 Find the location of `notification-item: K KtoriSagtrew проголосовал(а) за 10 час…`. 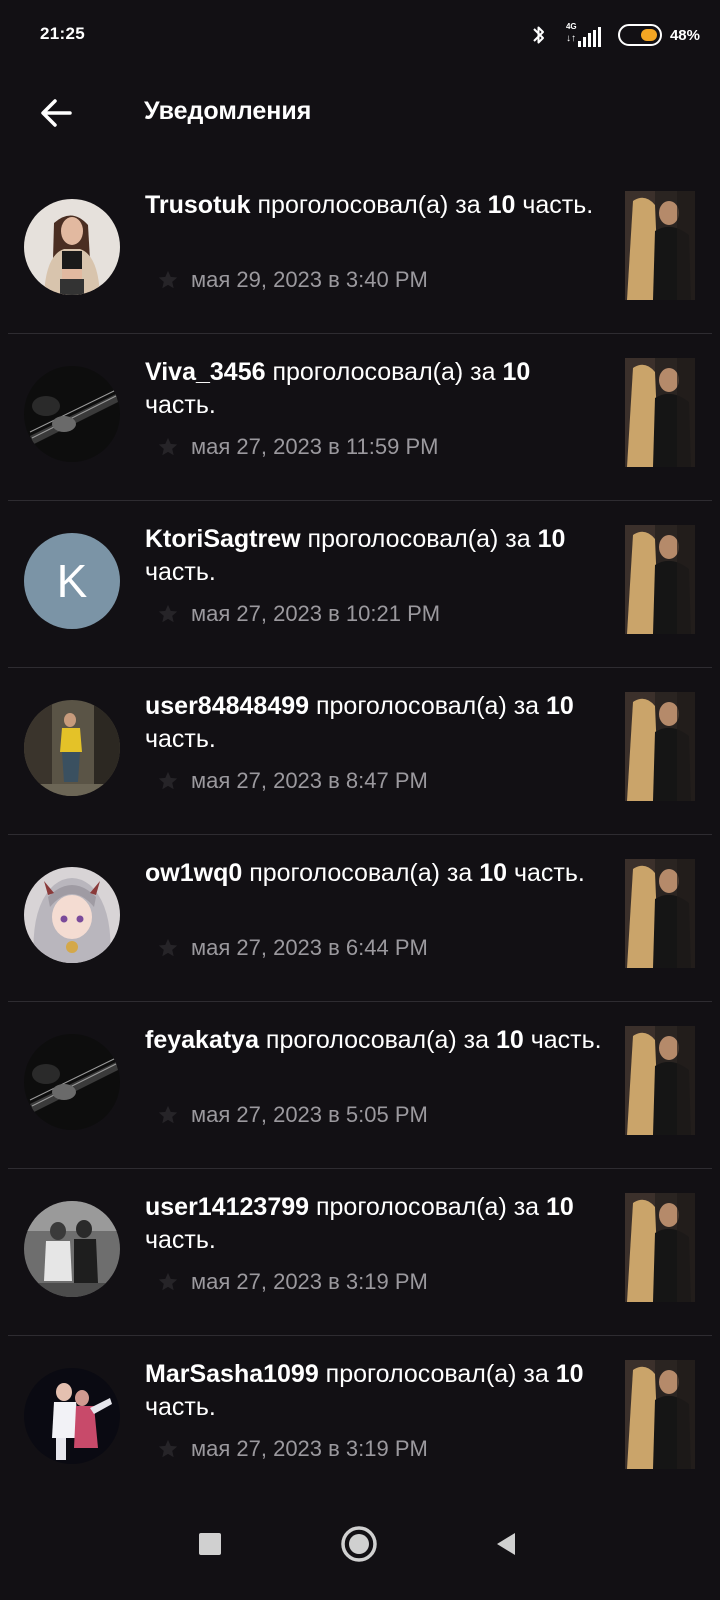

notification-item: K KtoriSagtrew проголосовал(а) за 10 час… is located at coordinates (360, 584).